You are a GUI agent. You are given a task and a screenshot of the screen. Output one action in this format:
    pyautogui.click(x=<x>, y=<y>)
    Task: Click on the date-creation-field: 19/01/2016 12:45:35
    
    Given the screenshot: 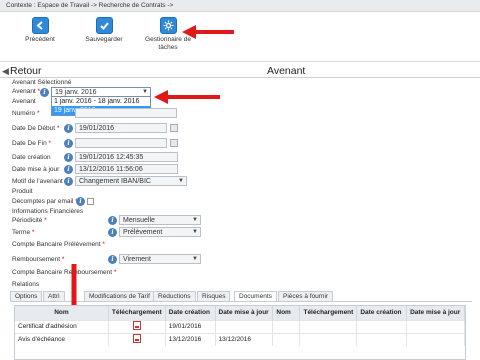 What is the action you would take?
    pyautogui.click(x=126, y=157)
    